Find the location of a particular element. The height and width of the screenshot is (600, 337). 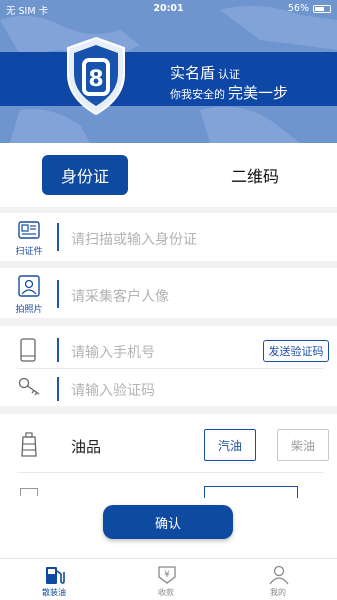

partially-hidden-option is located at coordinates (251, 492).